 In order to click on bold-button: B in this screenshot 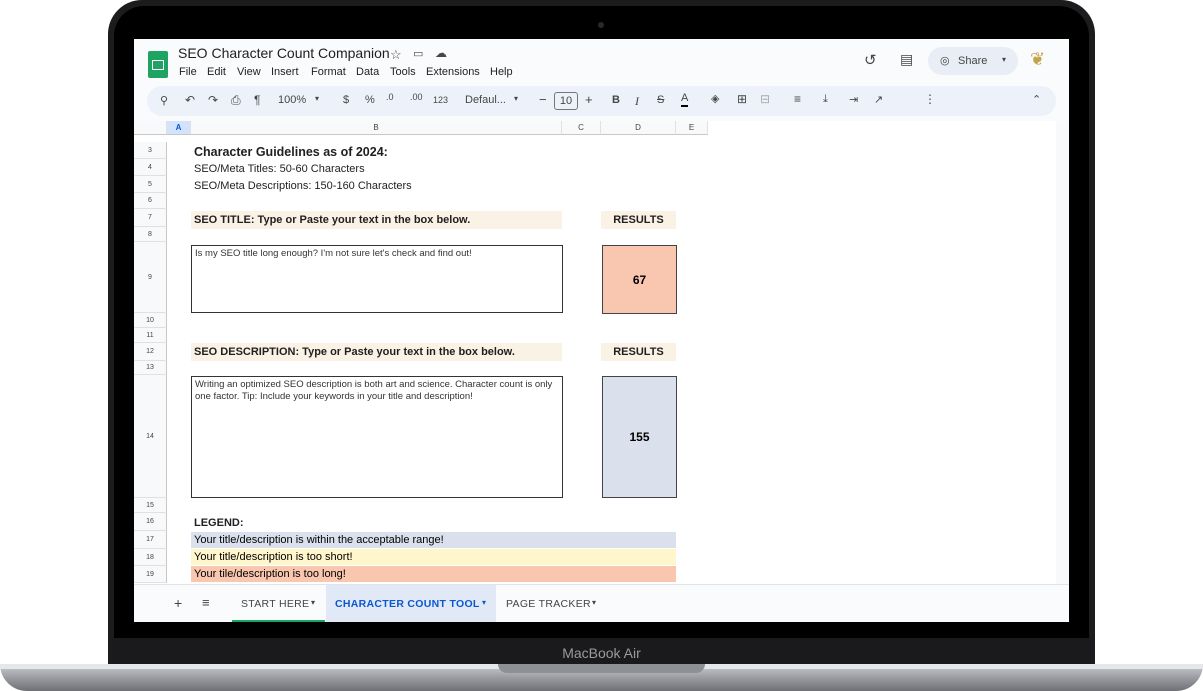, I will do `click(616, 100)`.